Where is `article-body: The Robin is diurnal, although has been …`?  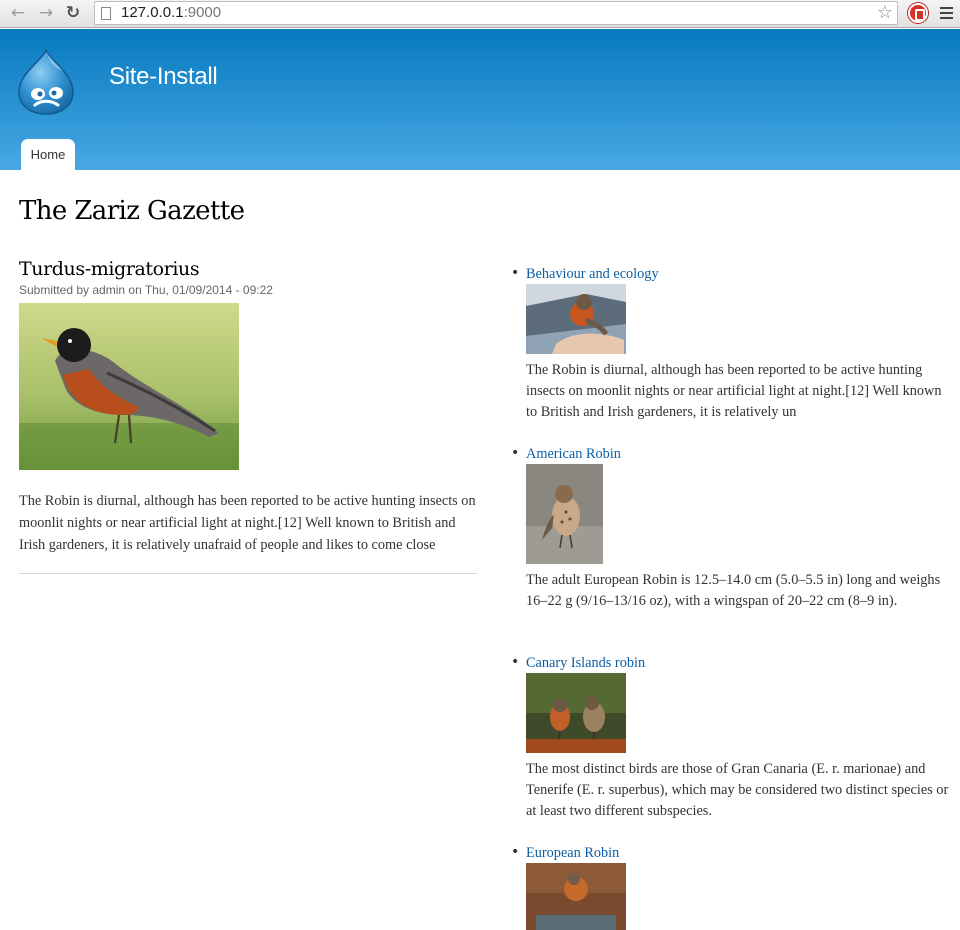
article-body: The Robin is diurnal, although has been … is located at coordinates (247, 523).